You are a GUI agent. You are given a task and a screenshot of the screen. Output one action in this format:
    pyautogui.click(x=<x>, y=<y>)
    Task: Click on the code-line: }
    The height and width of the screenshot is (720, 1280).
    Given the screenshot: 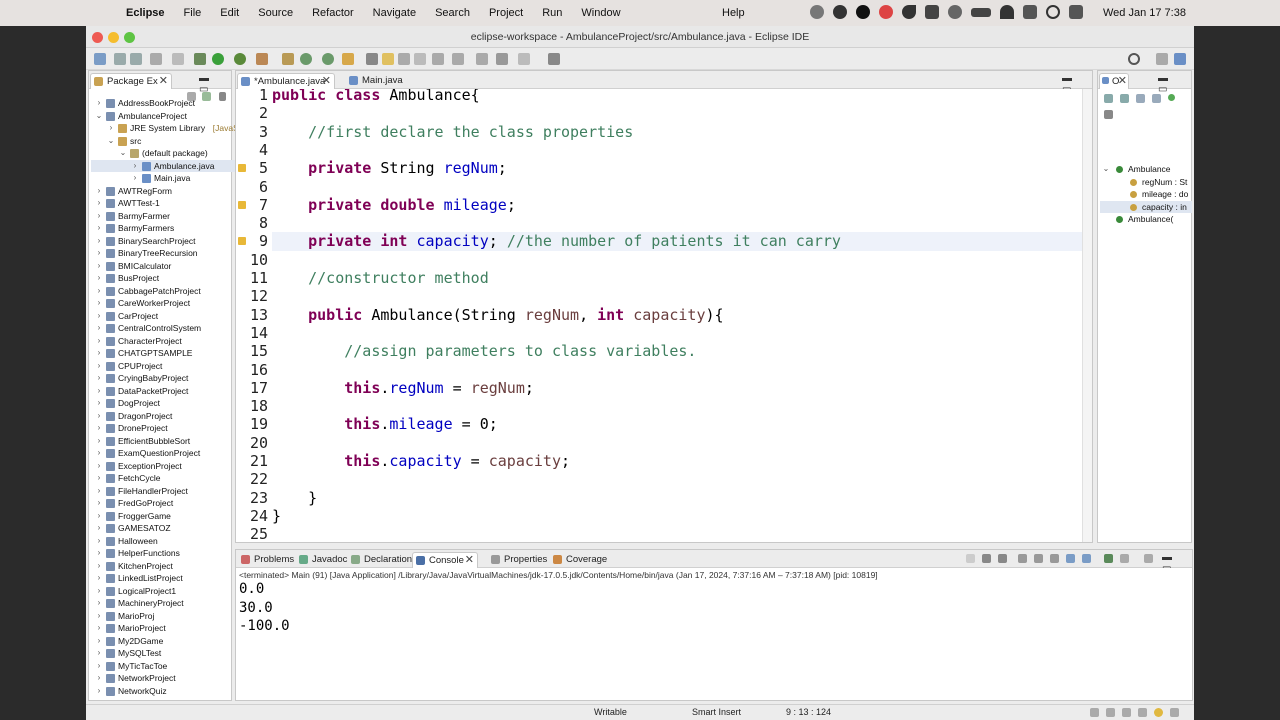 What is the action you would take?
    pyautogui.click(x=677, y=516)
    